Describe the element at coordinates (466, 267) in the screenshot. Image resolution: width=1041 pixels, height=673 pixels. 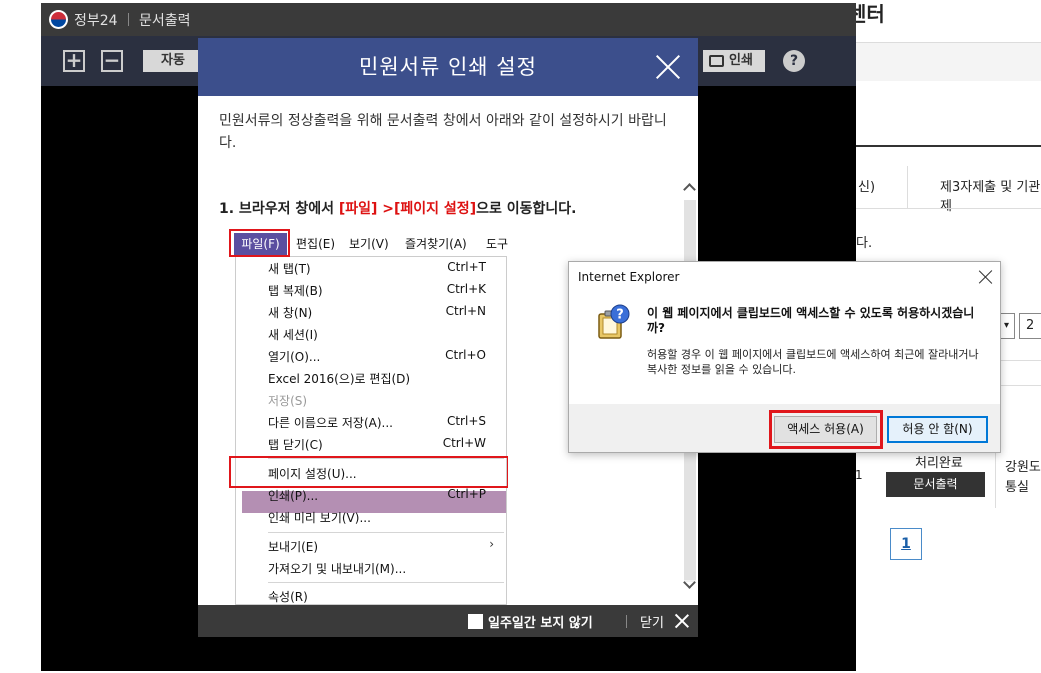
I see `menu-shortcut: Ctrl+T` at that location.